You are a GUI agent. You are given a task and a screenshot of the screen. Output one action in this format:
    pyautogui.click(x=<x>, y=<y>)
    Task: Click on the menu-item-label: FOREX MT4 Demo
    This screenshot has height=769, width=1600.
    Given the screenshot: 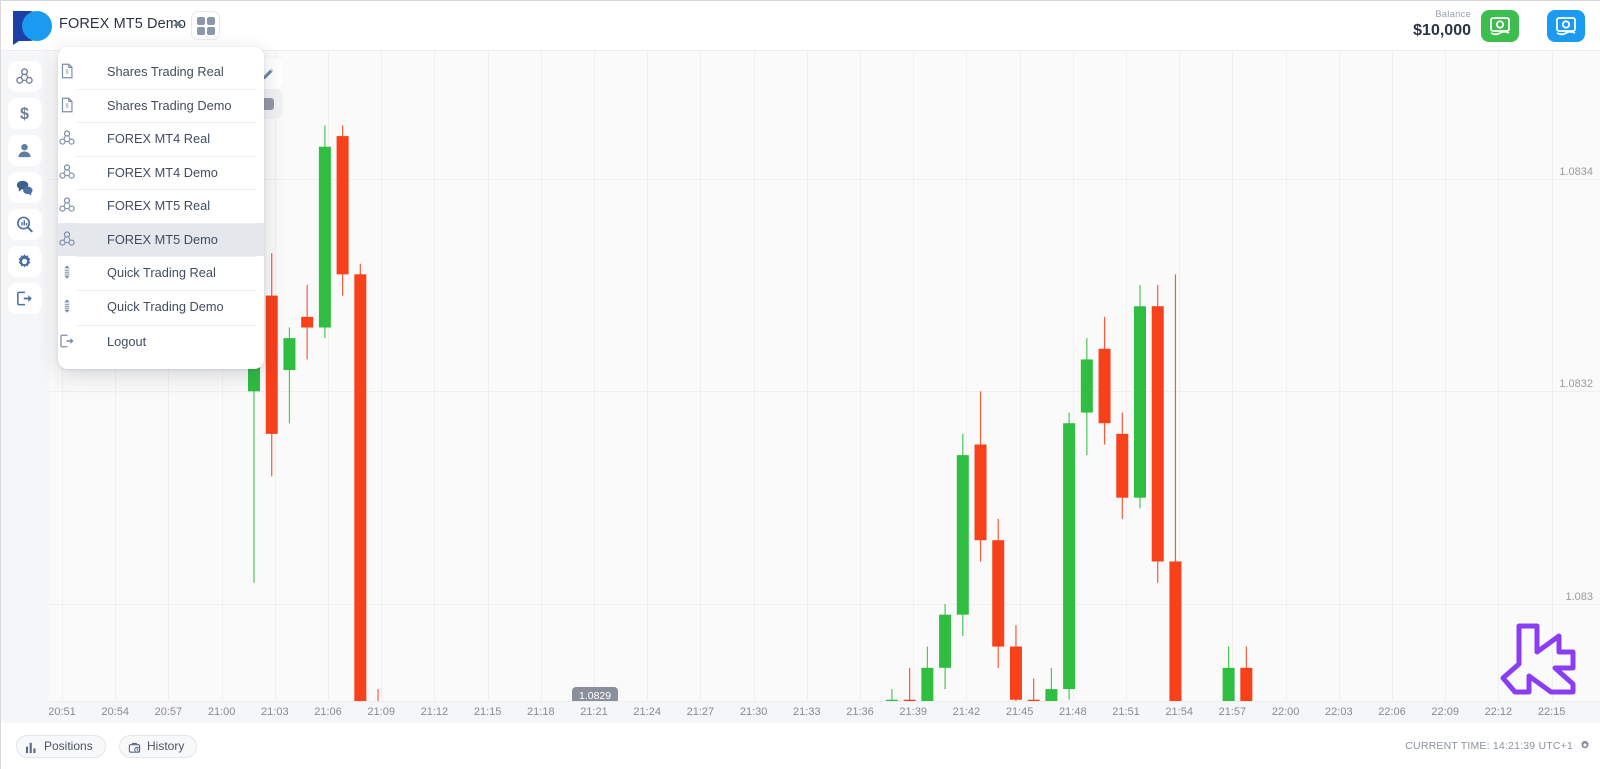 What is the action you would take?
    pyautogui.click(x=162, y=172)
    